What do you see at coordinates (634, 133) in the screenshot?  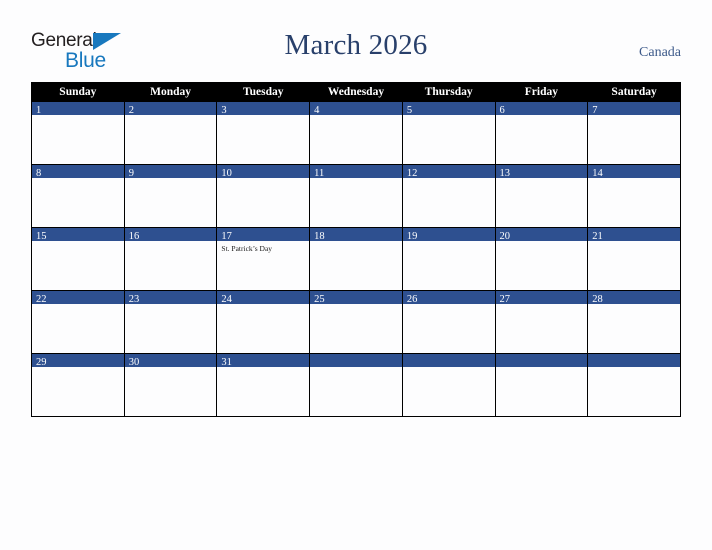 I see `calendar-day-cell: 7` at bounding box center [634, 133].